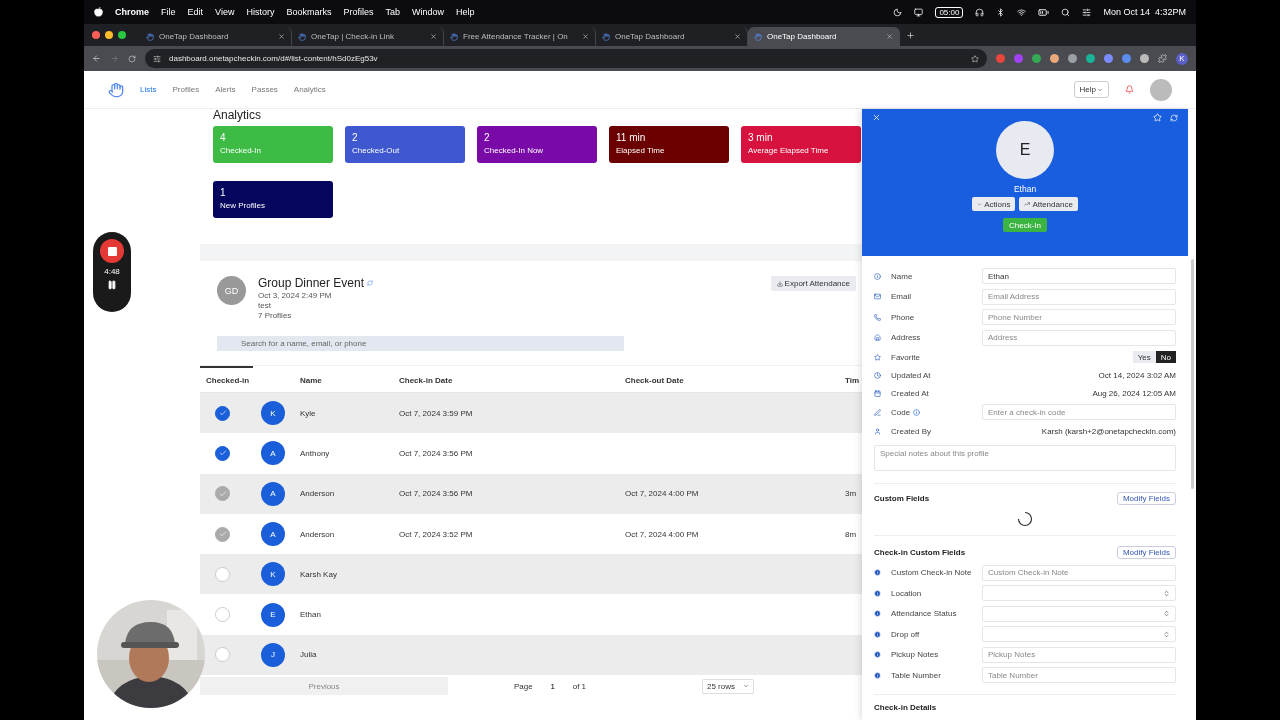  Describe the element at coordinates (317, 494) in the screenshot. I see `name-cell-text: Anderson` at that location.